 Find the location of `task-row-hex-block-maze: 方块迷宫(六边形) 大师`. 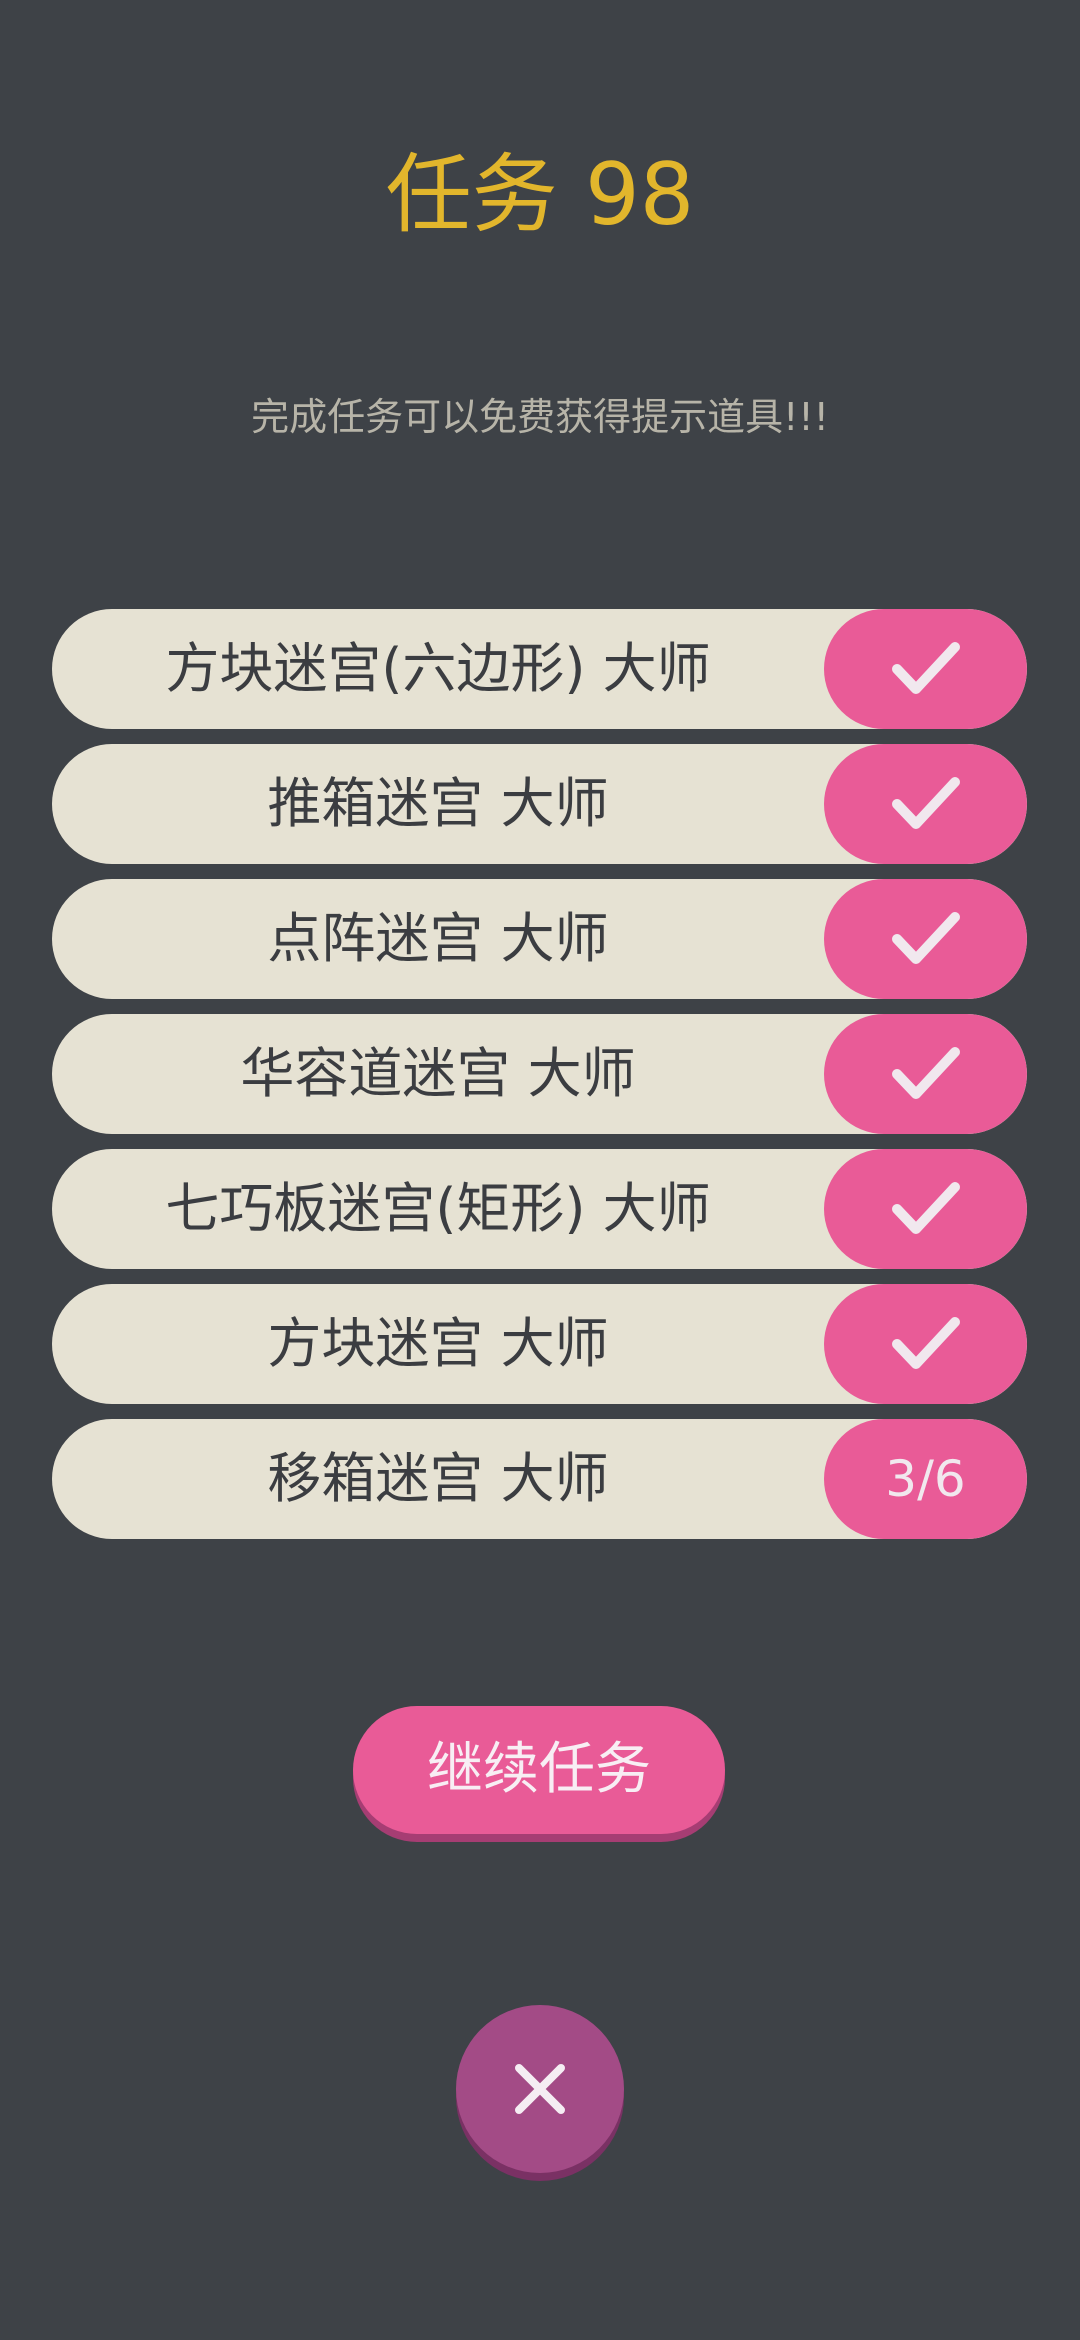

task-row-hex-block-maze: 方块迷宫(六边形) 大师 is located at coordinates (539, 669).